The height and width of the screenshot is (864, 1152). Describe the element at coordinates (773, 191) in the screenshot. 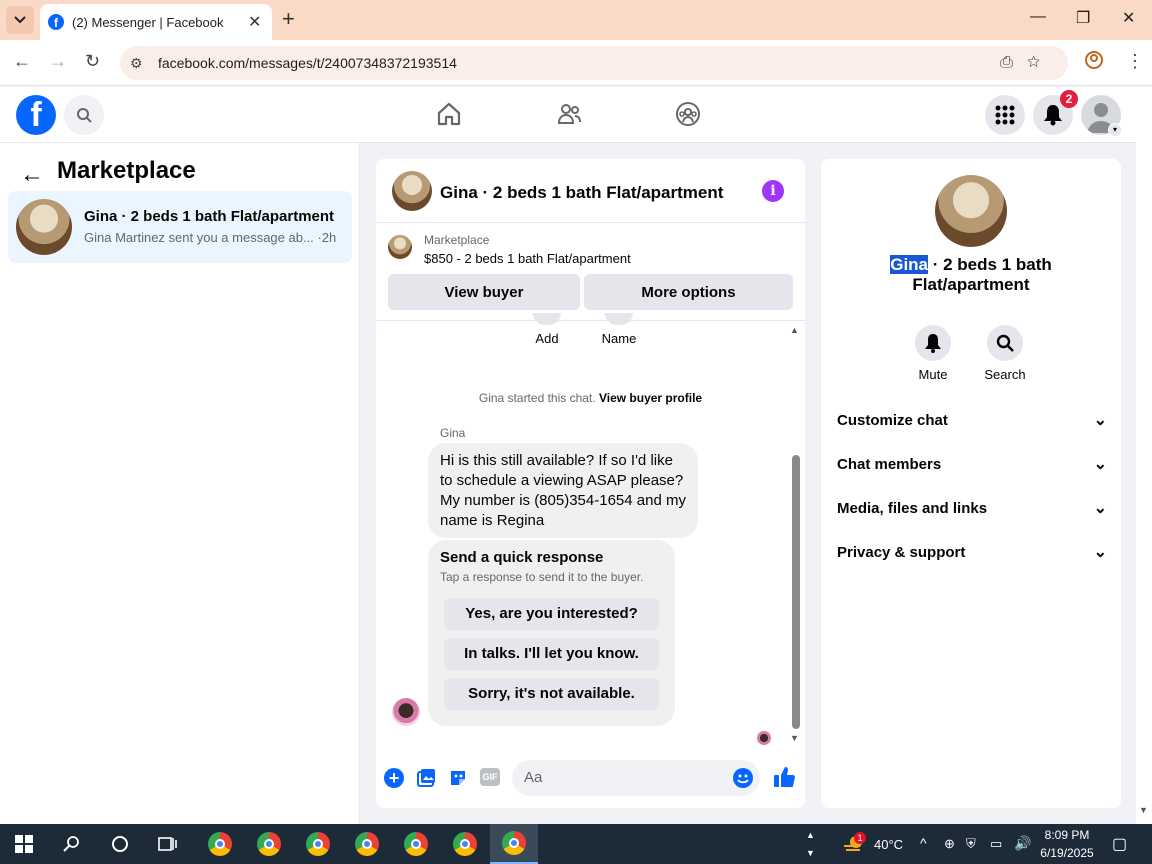

I see `info-icon: i` at that location.